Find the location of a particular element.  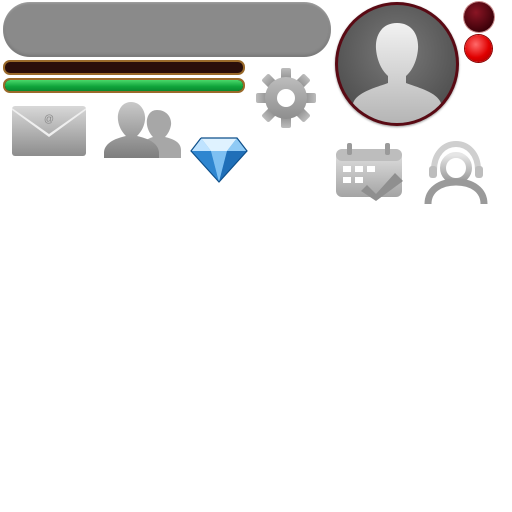

calendar-button is located at coordinates (371, 172).